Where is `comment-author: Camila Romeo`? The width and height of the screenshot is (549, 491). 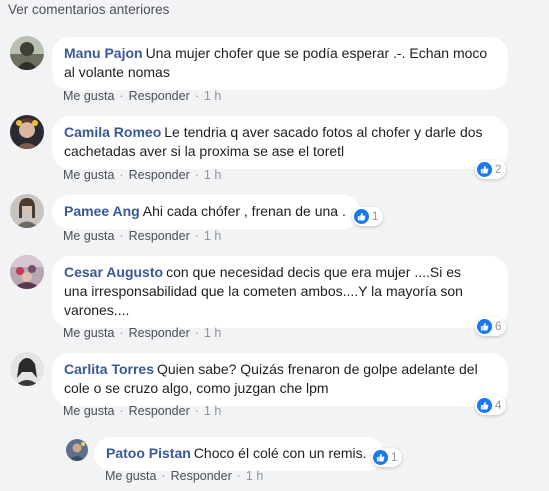
comment-author: Camila Romeo is located at coordinates (112, 132).